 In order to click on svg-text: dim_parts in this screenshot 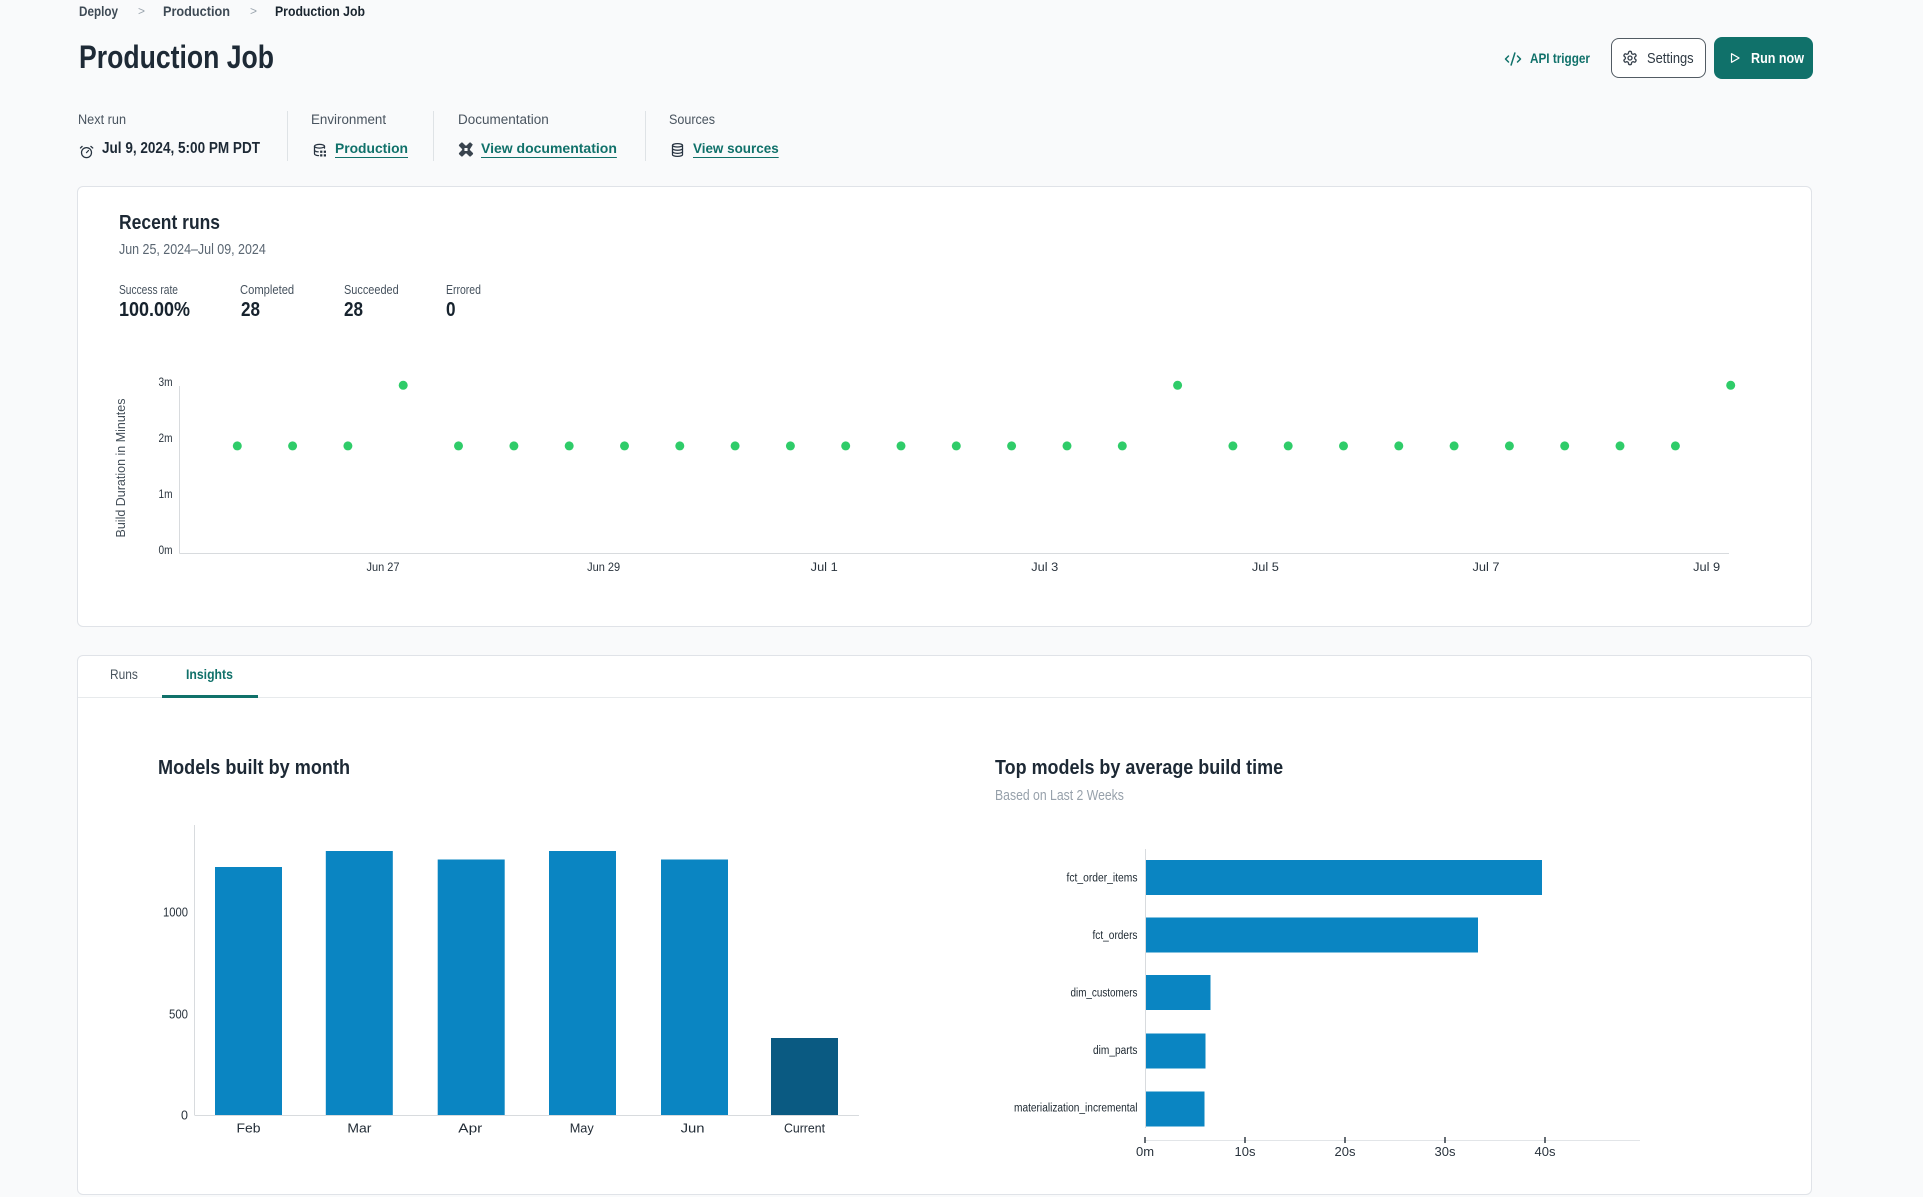, I will do `click(1115, 1051)`.